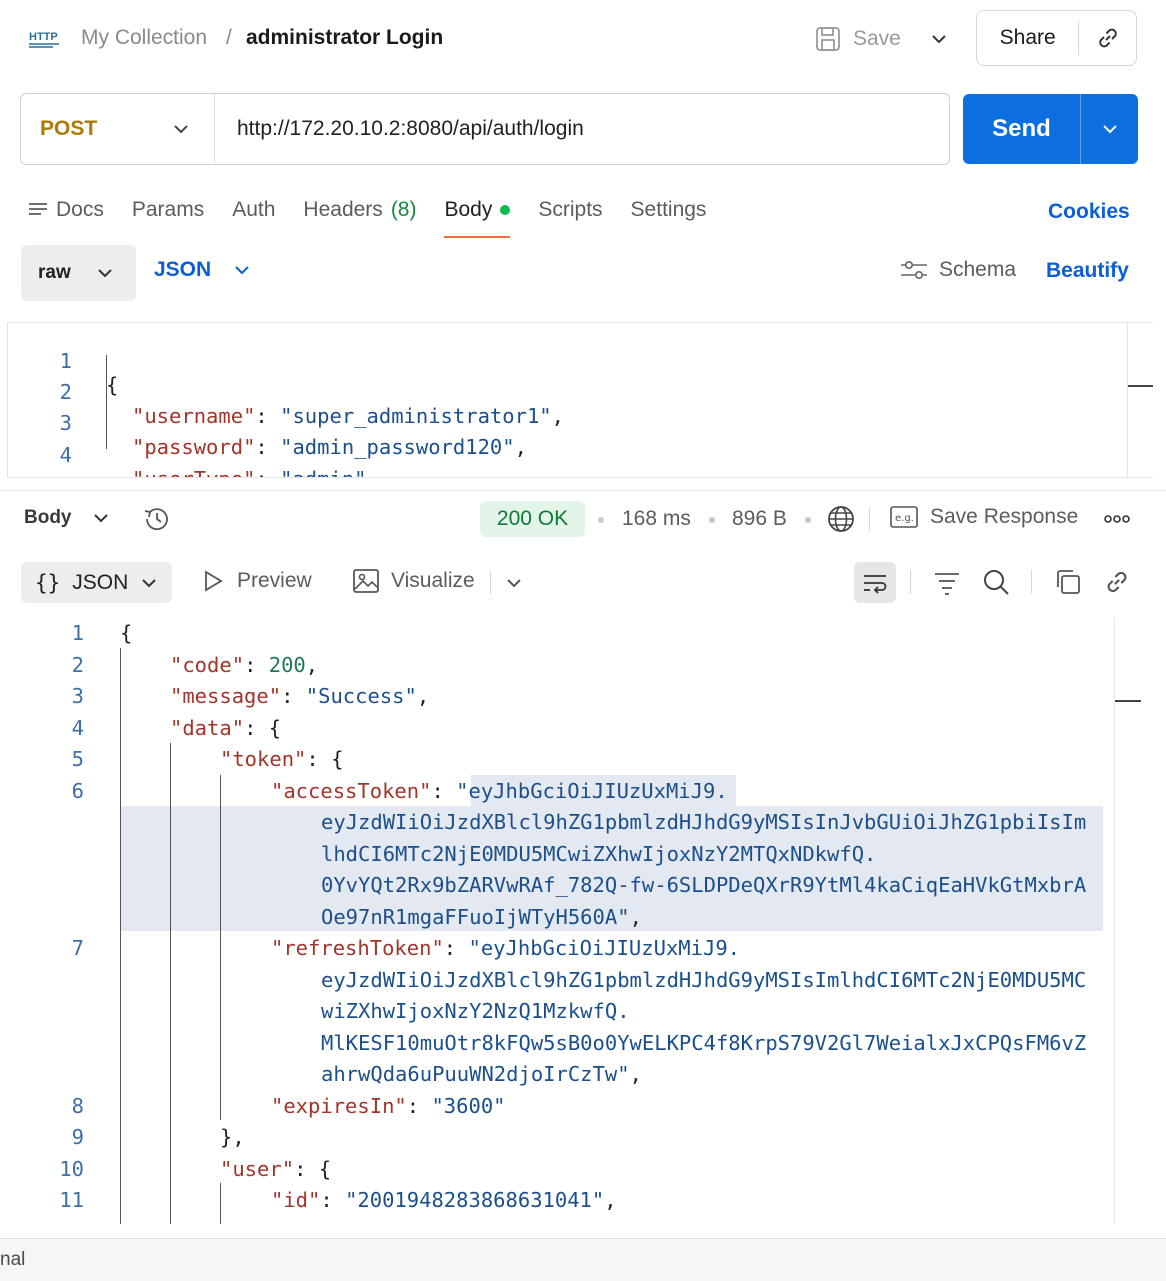 Image resolution: width=1166 pixels, height=1281 pixels. I want to click on share-group: Share, so click(1056, 38).